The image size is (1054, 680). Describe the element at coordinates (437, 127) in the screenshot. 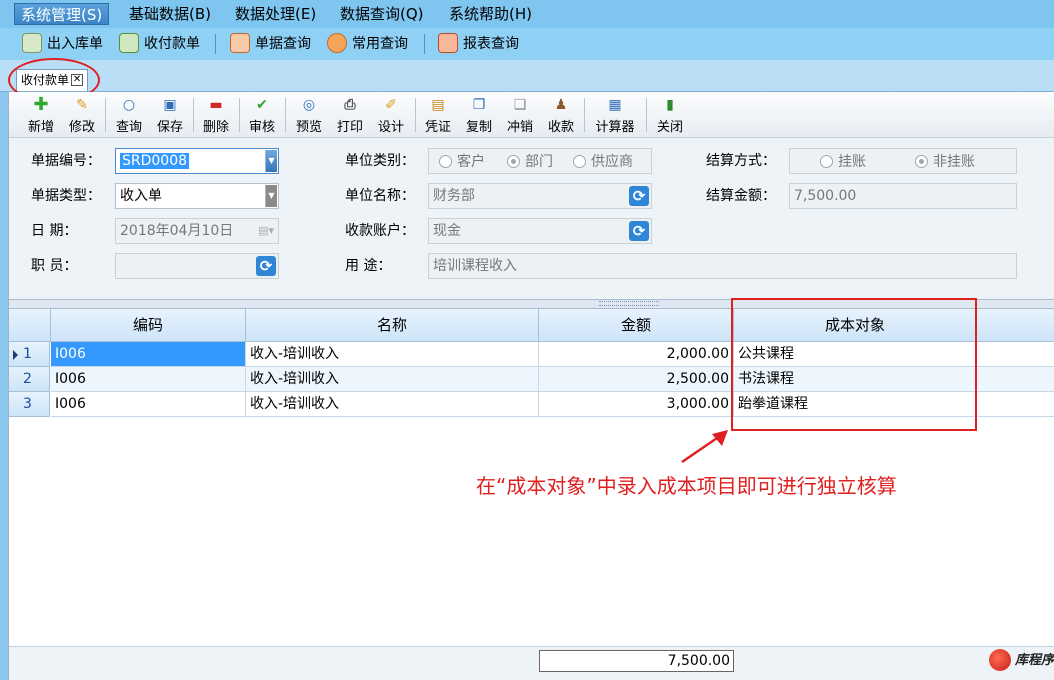

I see `voucher-label: 凭证` at that location.